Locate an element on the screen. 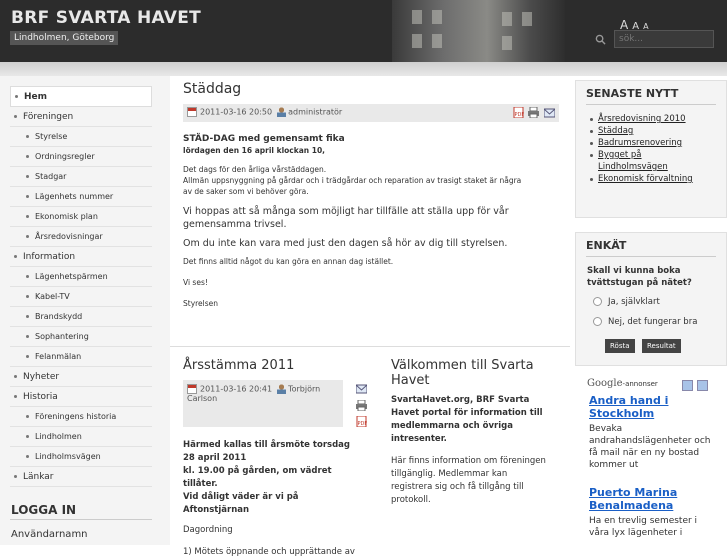 The width and height of the screenshot is (727, 557). login-title: LOGGA IN is located at coordinates (44, 510).